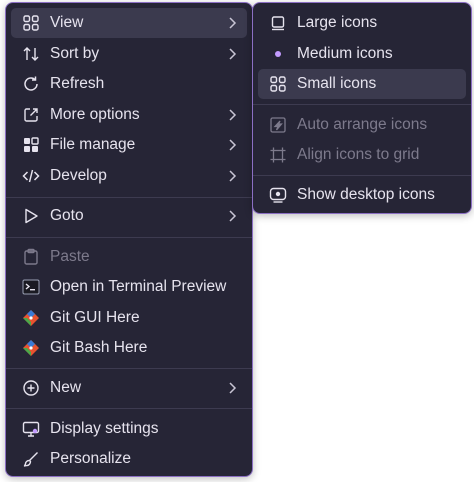 The image size is (474, 482). What do you see at coordinates (278, 195) in the screenshot?
I see `desktop-icon` at bounding box center [278, 195].